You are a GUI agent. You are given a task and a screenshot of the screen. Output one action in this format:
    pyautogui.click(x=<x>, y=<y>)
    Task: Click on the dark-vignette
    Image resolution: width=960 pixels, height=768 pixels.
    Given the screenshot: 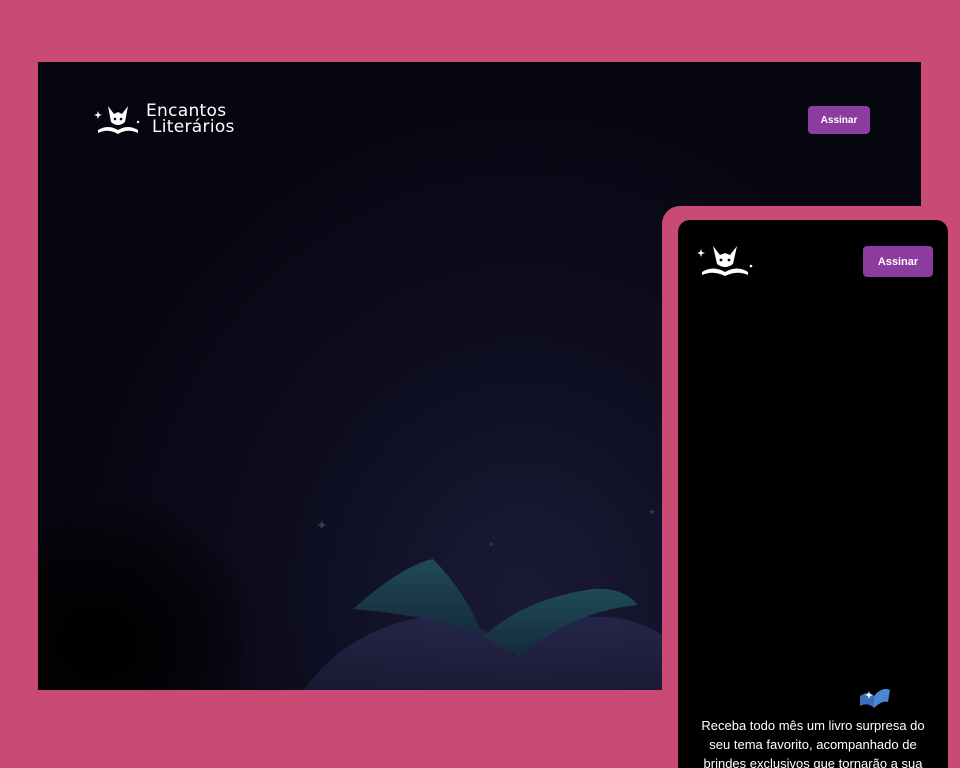 What is the action you would take?
    pyautogui.click(x=148, y=596)
    